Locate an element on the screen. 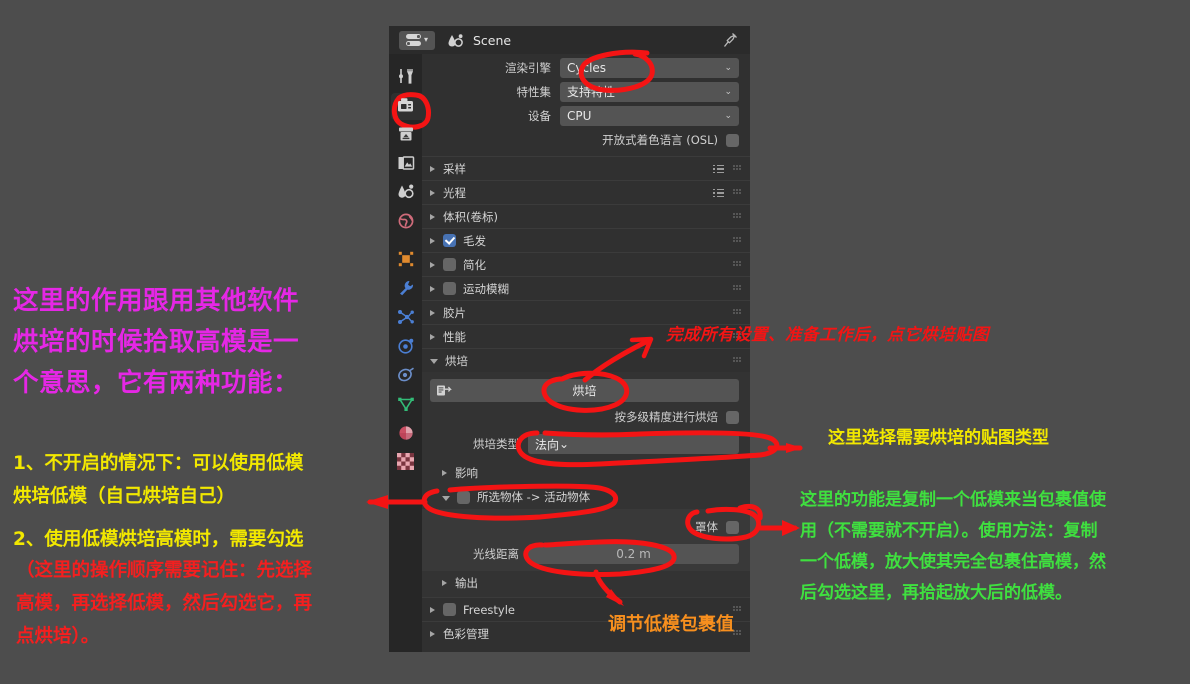 Image resolution: width=1190 pixels, height=684 pixels. section-sampling: 采样 is located at coordinates (586, 168).